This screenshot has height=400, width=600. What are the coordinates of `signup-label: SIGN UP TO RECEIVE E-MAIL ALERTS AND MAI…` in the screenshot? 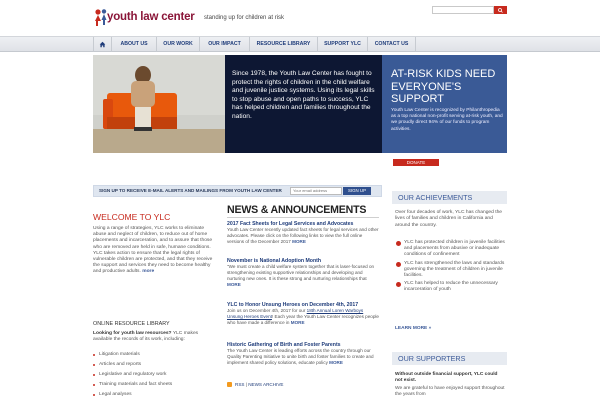 It's located at (190, 190).